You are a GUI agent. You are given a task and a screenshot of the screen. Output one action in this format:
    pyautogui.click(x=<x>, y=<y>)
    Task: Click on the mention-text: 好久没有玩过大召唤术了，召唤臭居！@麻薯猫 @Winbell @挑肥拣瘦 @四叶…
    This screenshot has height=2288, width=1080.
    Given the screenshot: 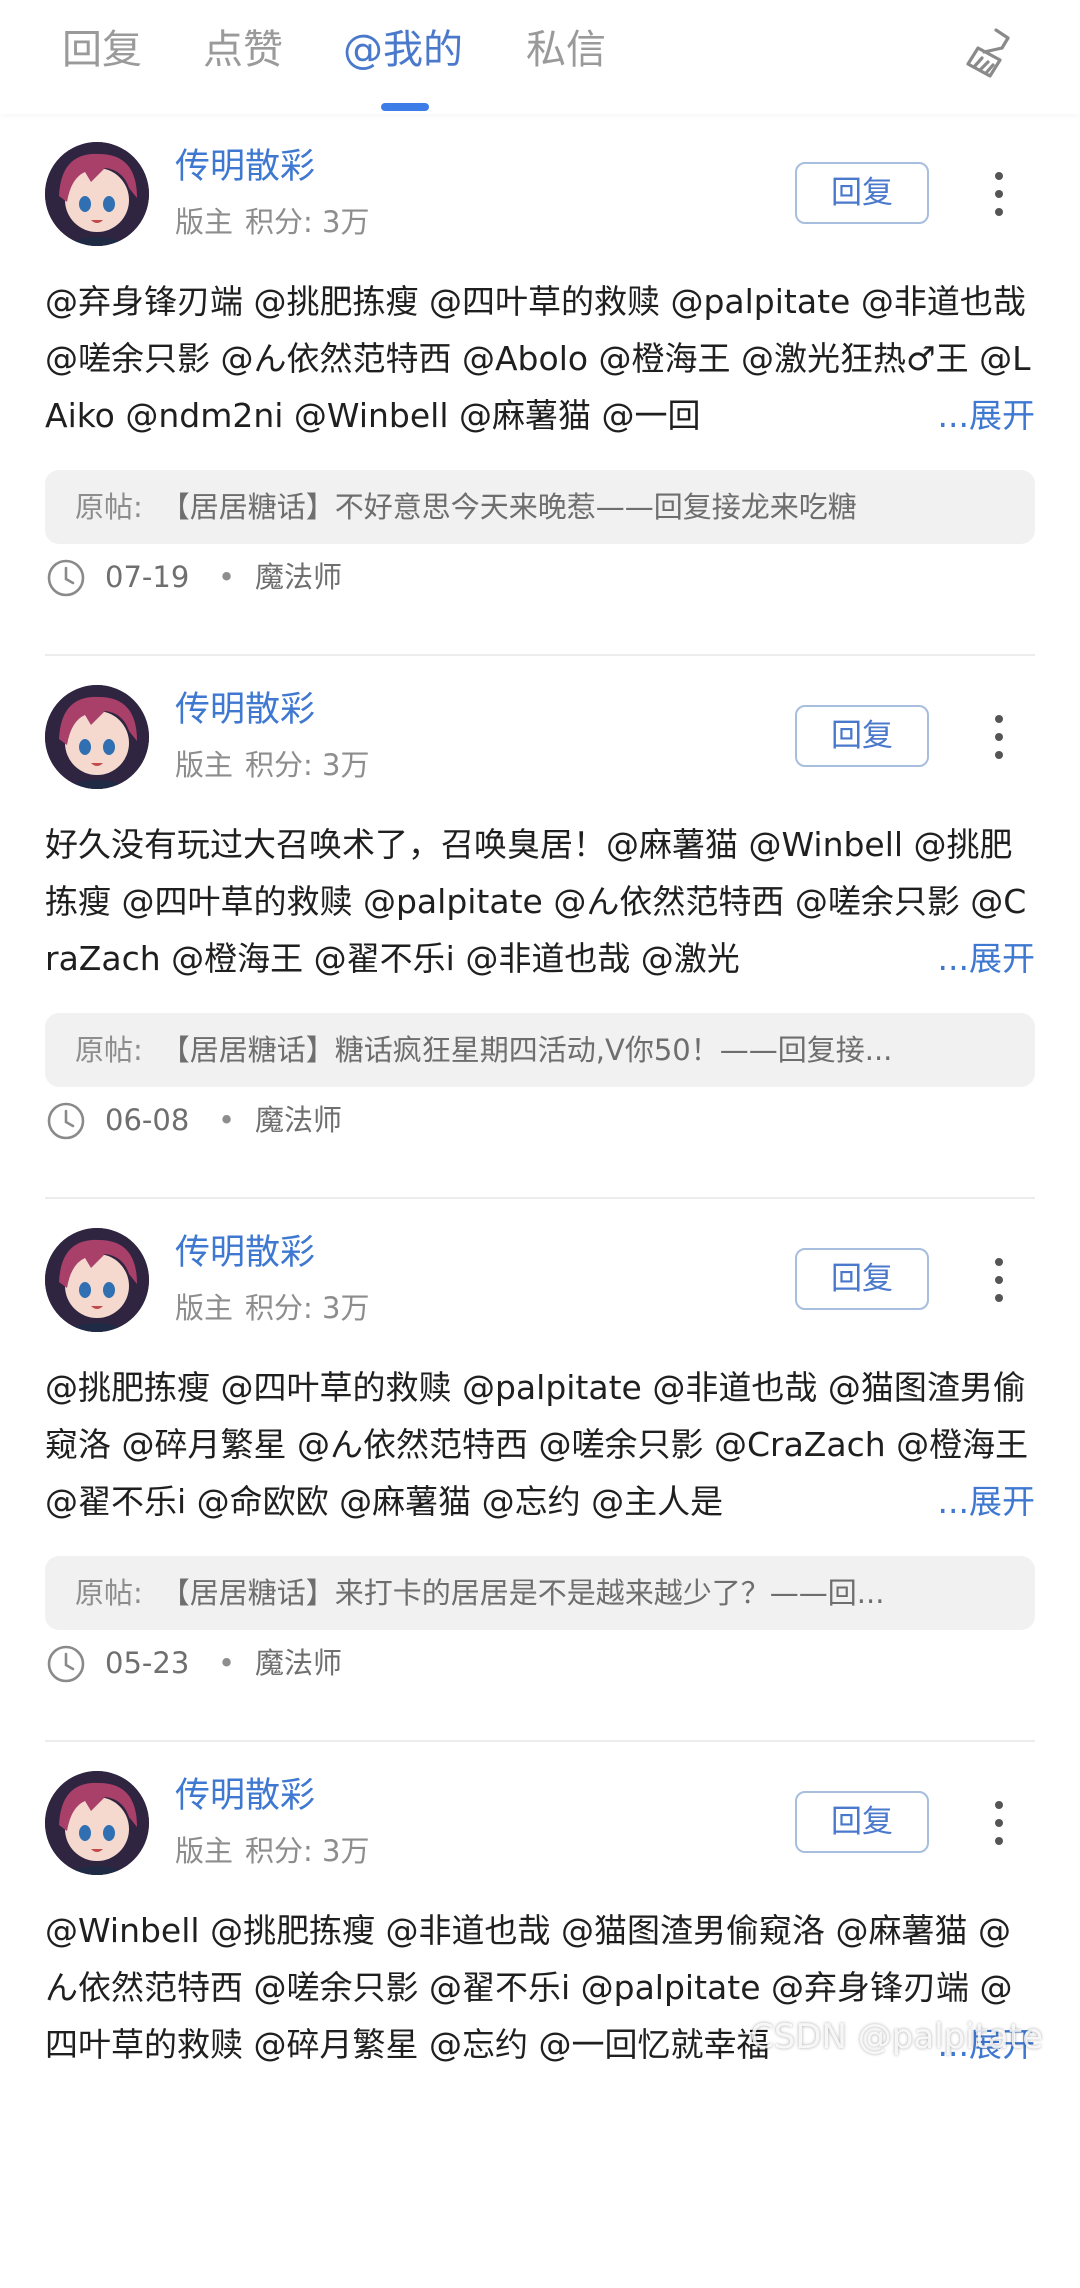 What is the action you would take?
    pyautogui.click(x=536, y=901)
    